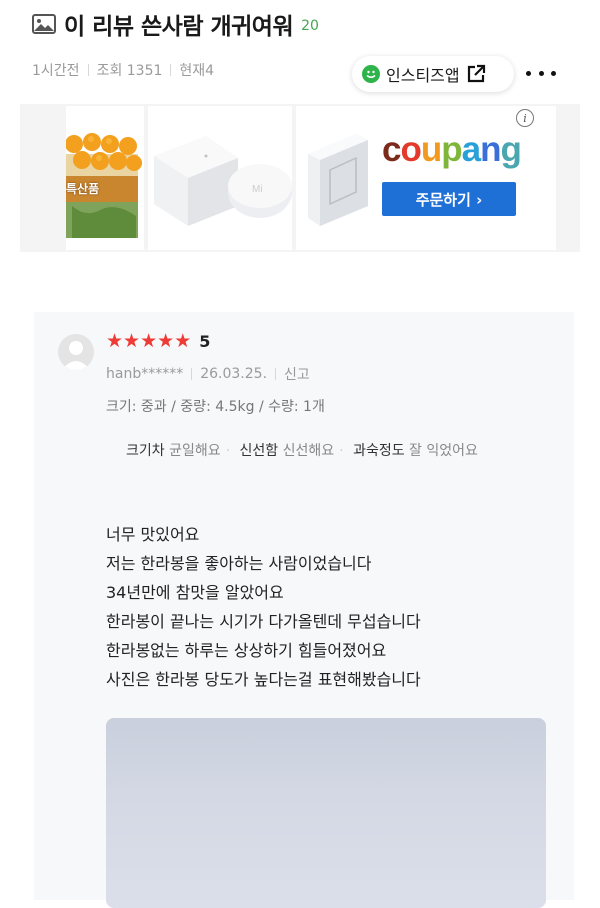  What do you see at coordinates (195, 592) in the screenshot?
I see `review-line: 34년만에 참맛을 알았어요` at bounding box center [195, 592].